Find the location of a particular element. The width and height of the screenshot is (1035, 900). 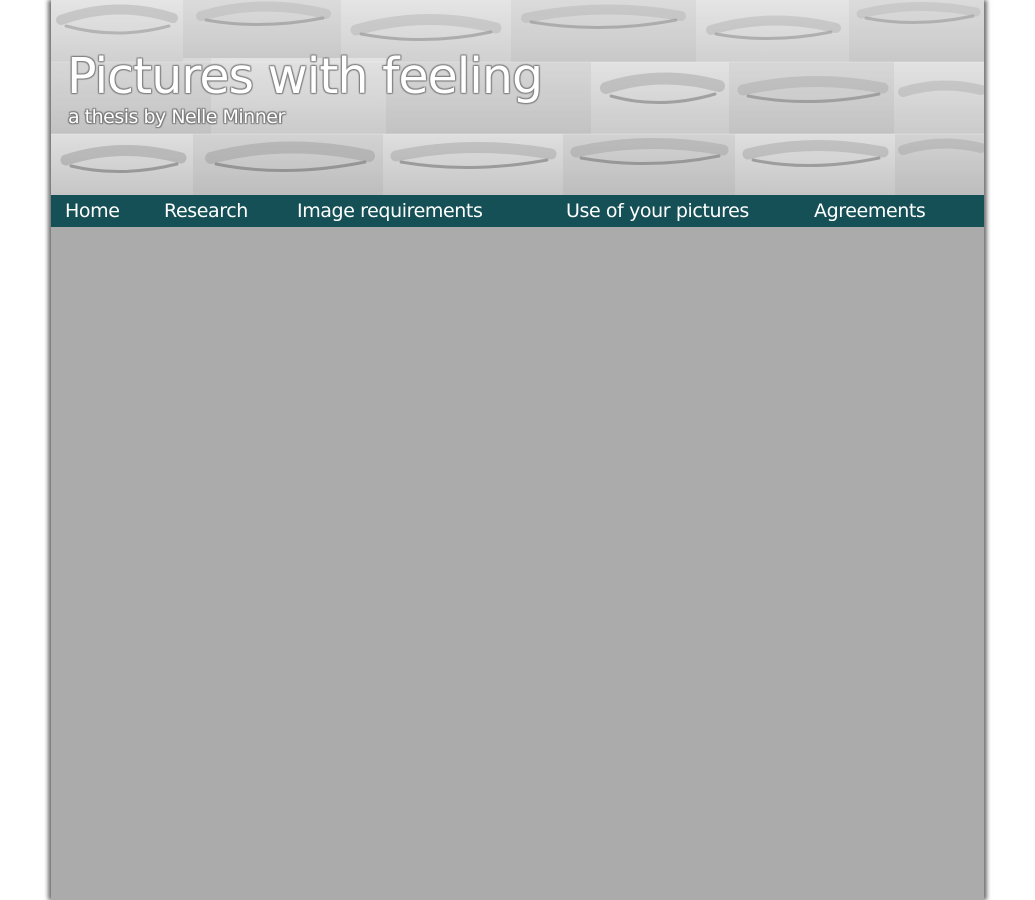

nav-item-image-requirements: Image requirements is located at coordinates (390, 211).